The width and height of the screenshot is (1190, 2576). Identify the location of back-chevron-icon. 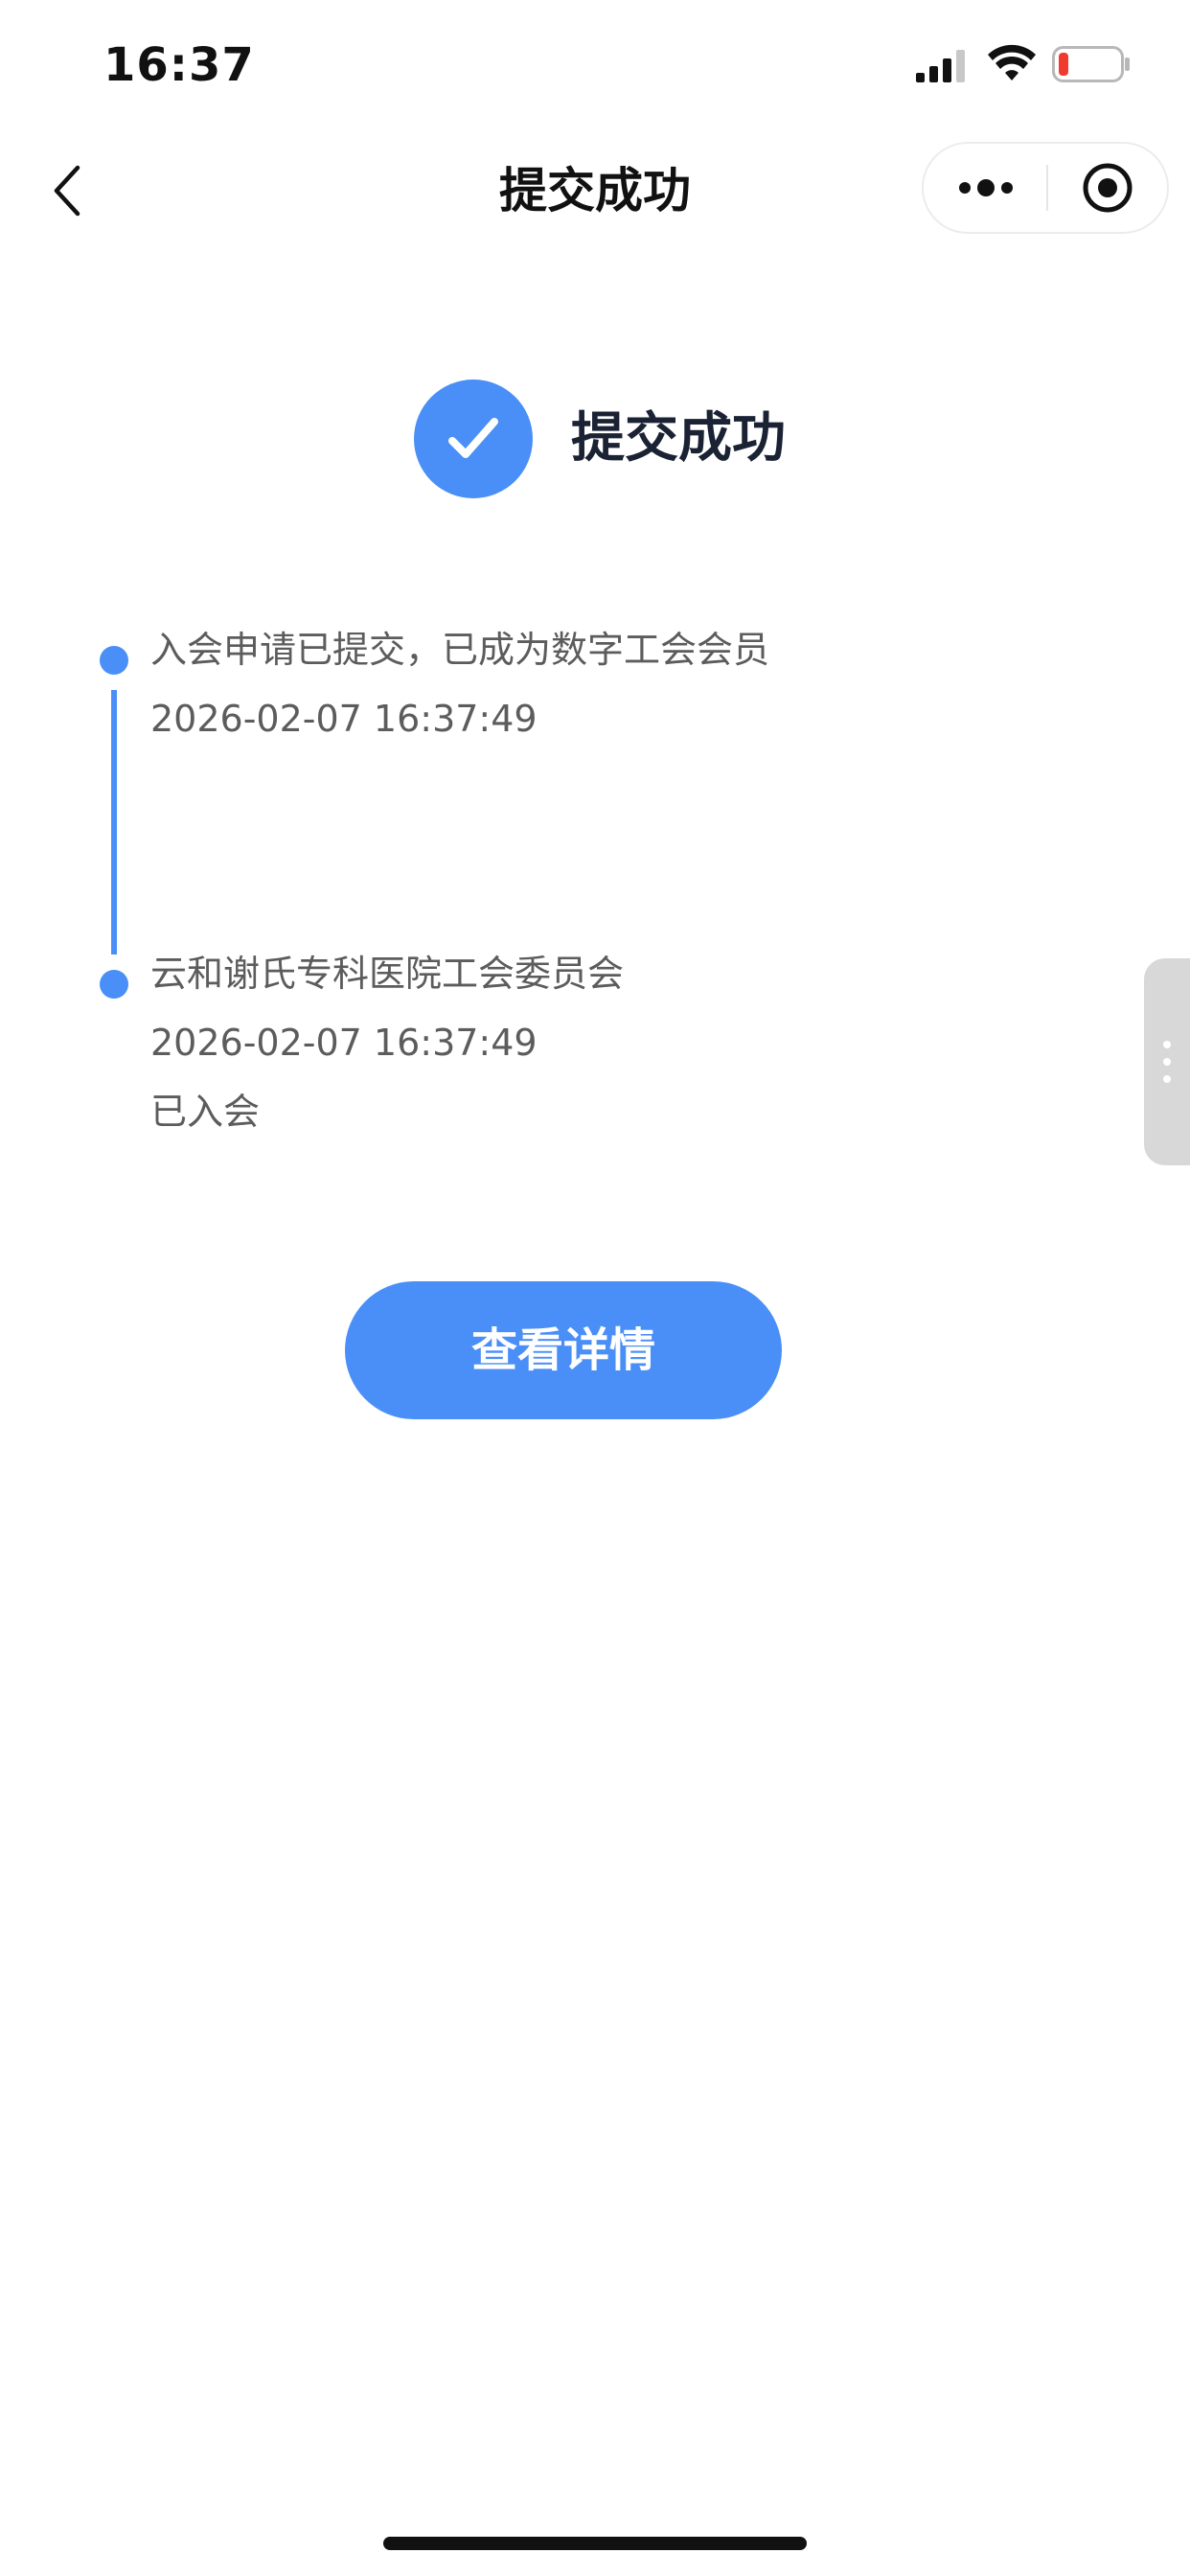
(67, 191).